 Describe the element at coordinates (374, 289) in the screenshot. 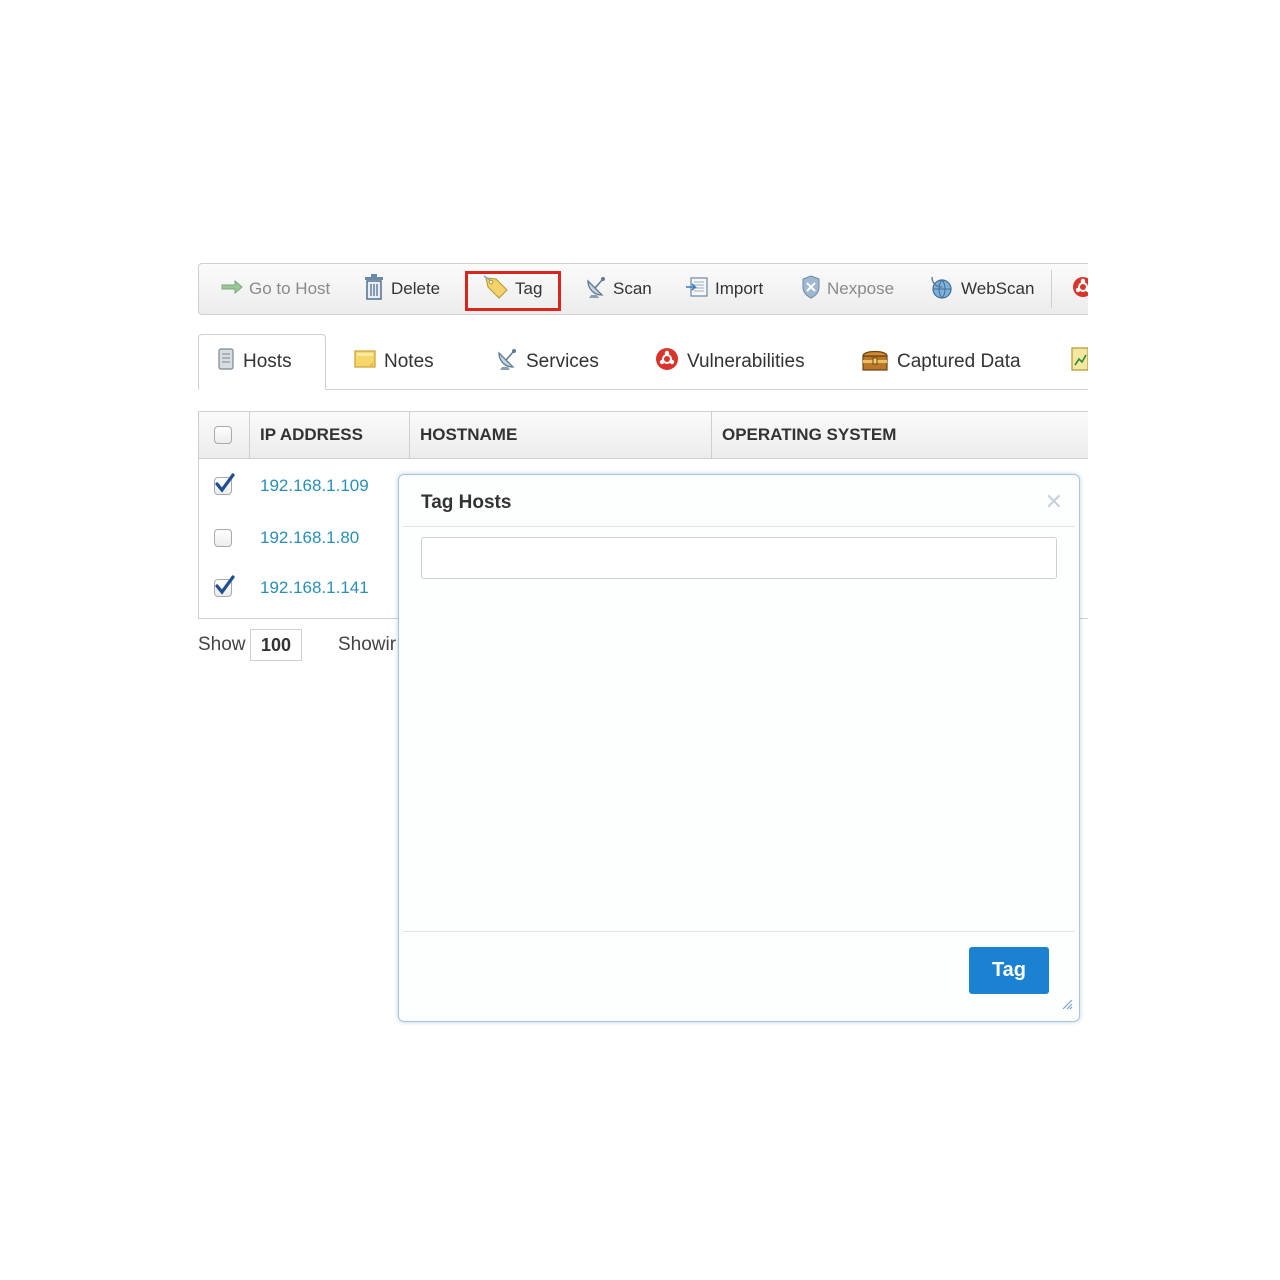

I see `trash-icon` at that location.